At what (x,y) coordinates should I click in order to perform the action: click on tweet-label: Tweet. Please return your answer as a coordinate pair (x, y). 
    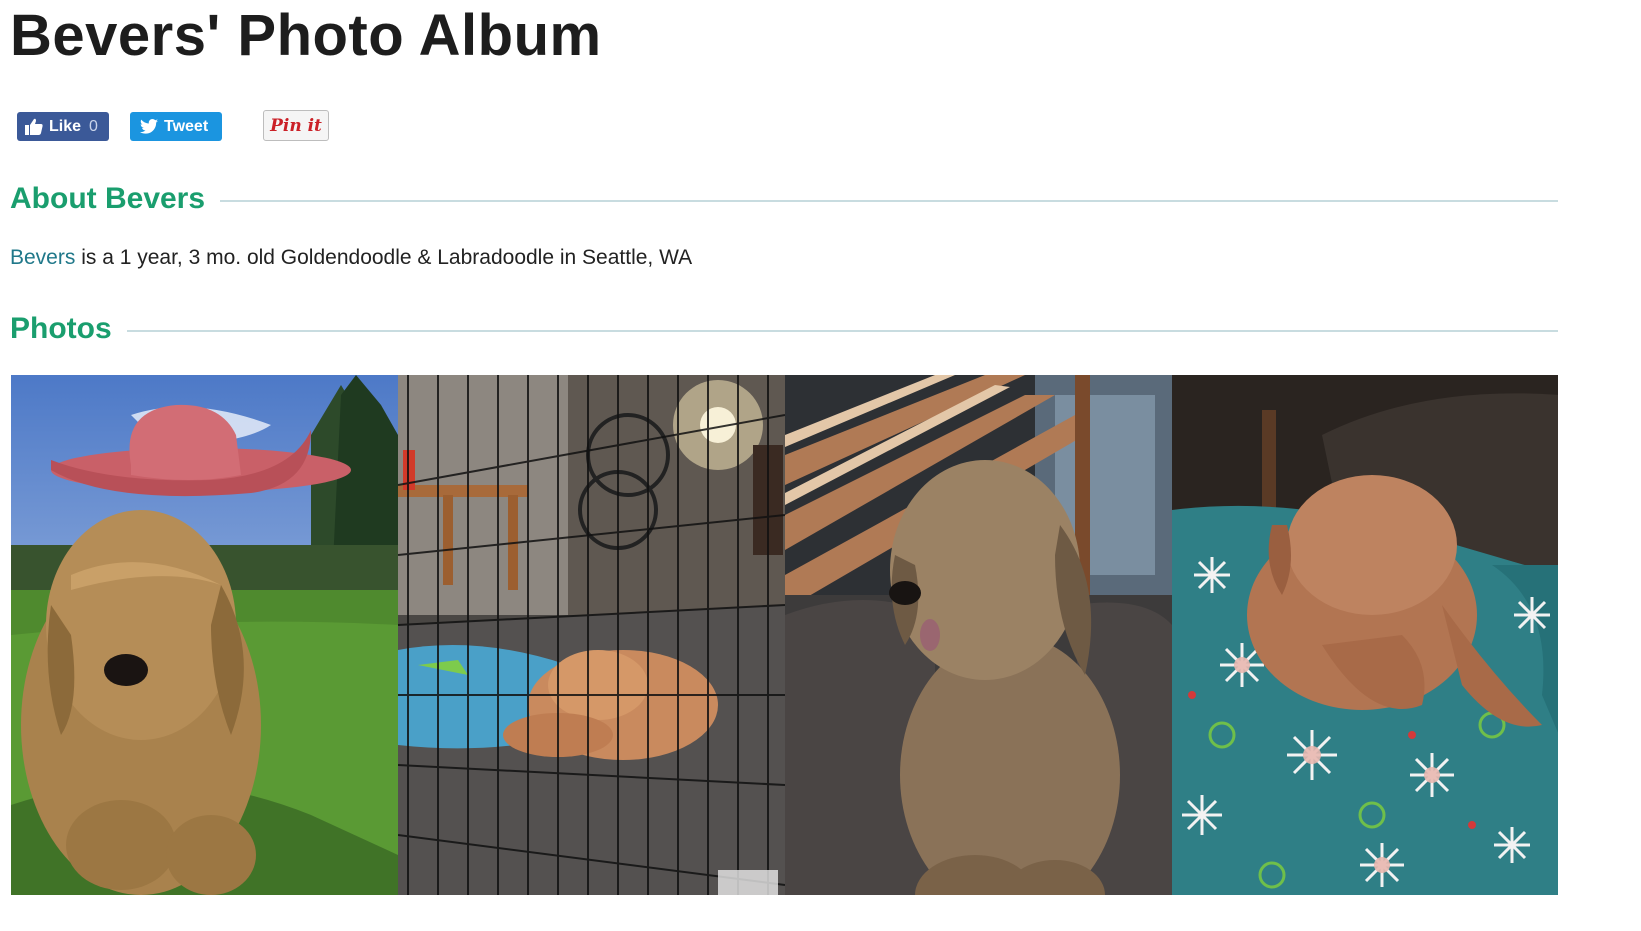
    Looking at the image, I should click on (186, 126).